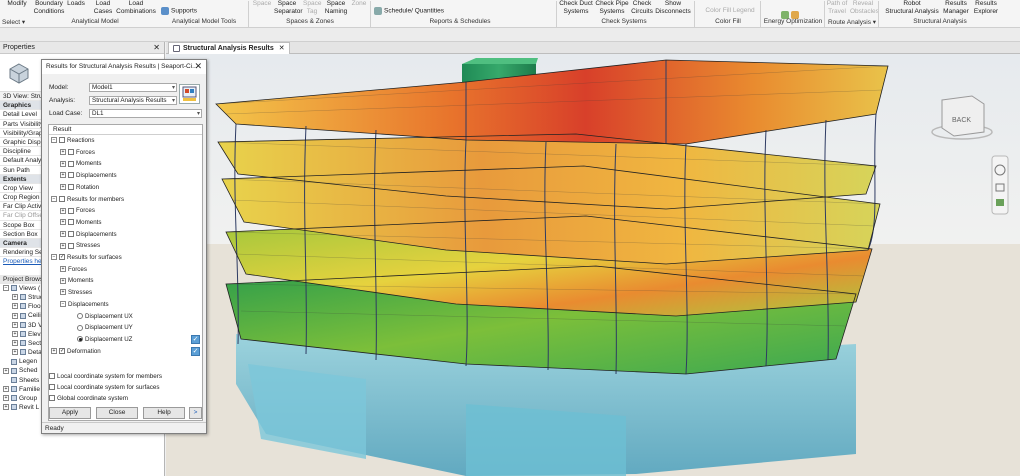 The height and width of the screenshot is (476, 1020). Describe the element at coordinates (642, 7) in the screenshot. I see `check-circuits-button: Check Circuits` at that location.